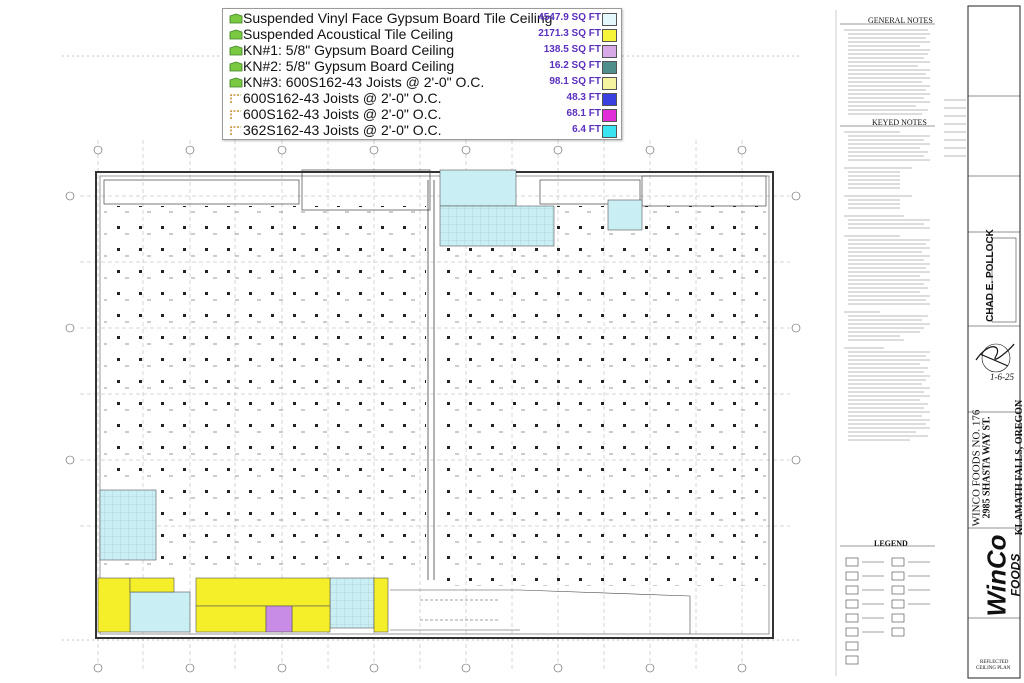 This screenshot has height=683, width=1024. Describe the element at coordinates (955, 128) in the screenshot. I see `revision-box-lines` at that location.